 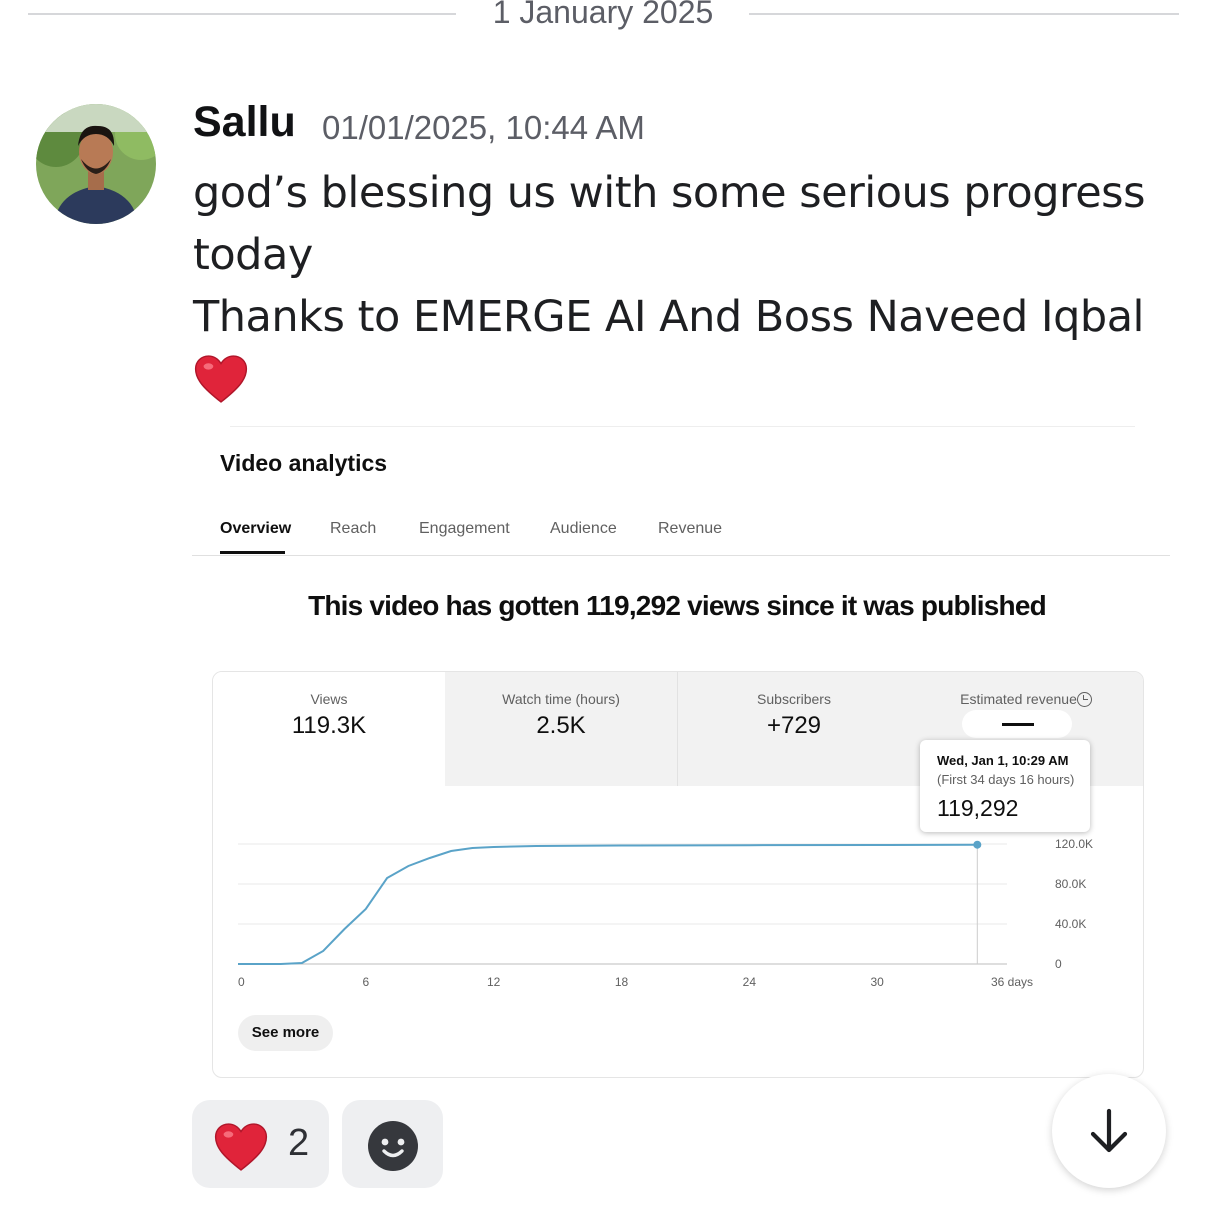 What do you see at coordinates (877, 982) in the screenshot?
I see `x-tick-label: 30` at bounding box center [877, 982].